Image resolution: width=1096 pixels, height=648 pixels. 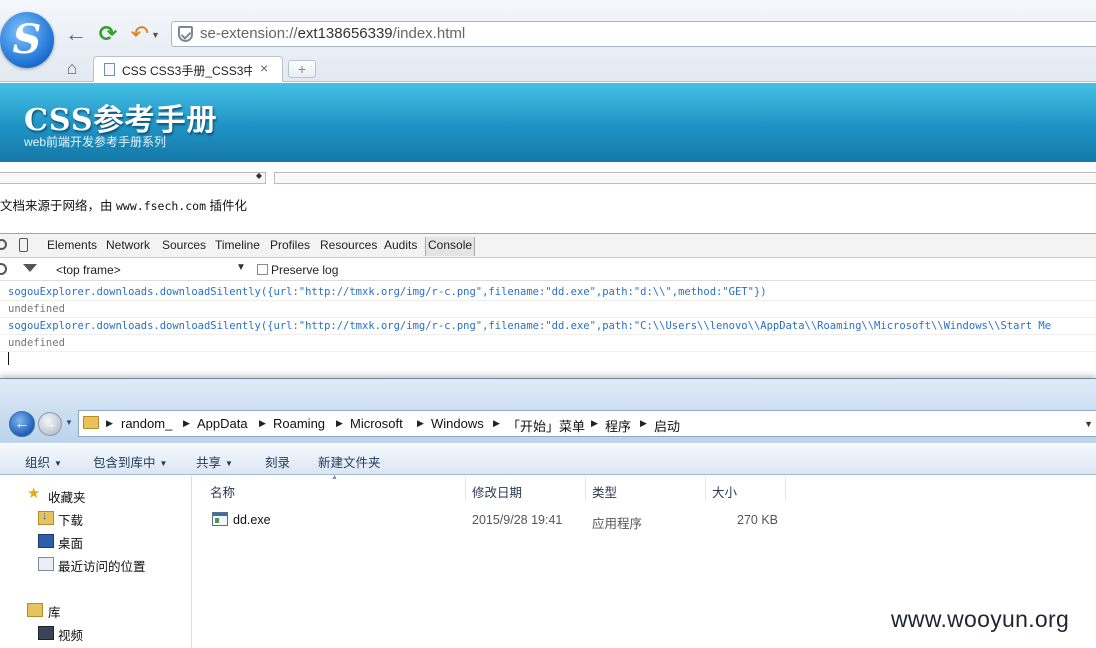 I want to click on clear-console-icon, so click(x=3, y=269).